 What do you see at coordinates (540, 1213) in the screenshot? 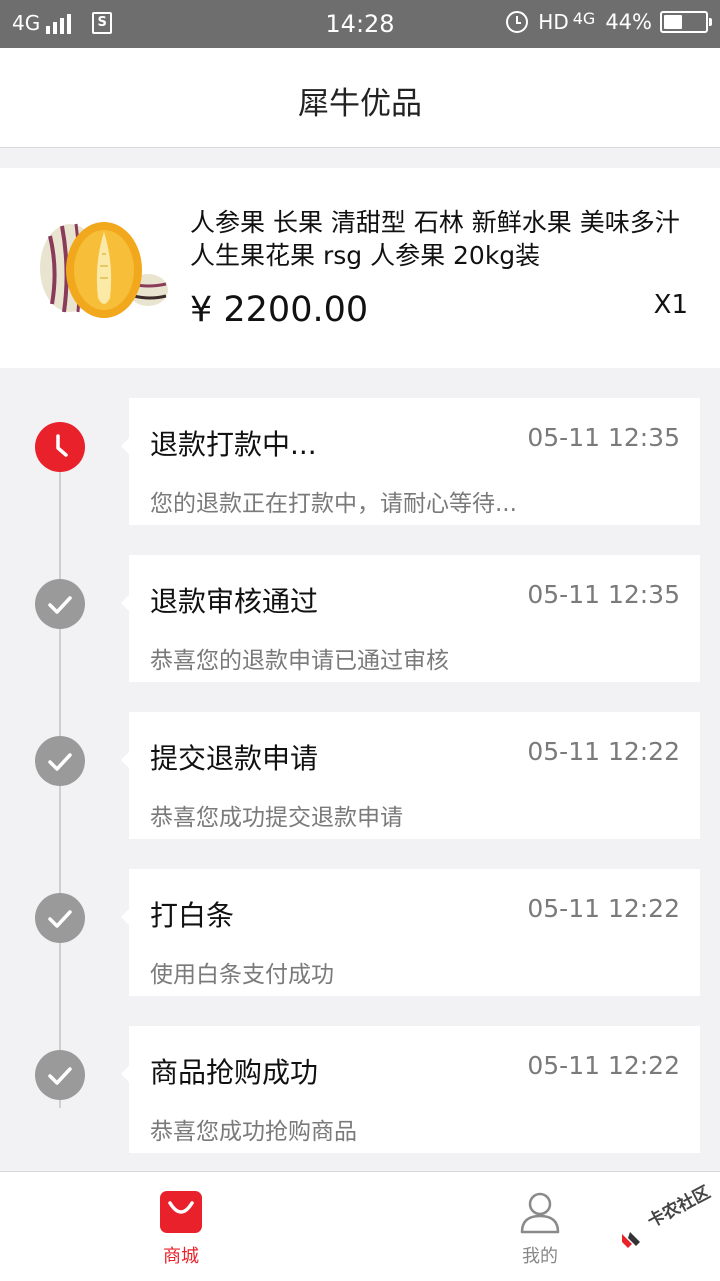
I see `user-icon` at bounding box center [540, 1213].